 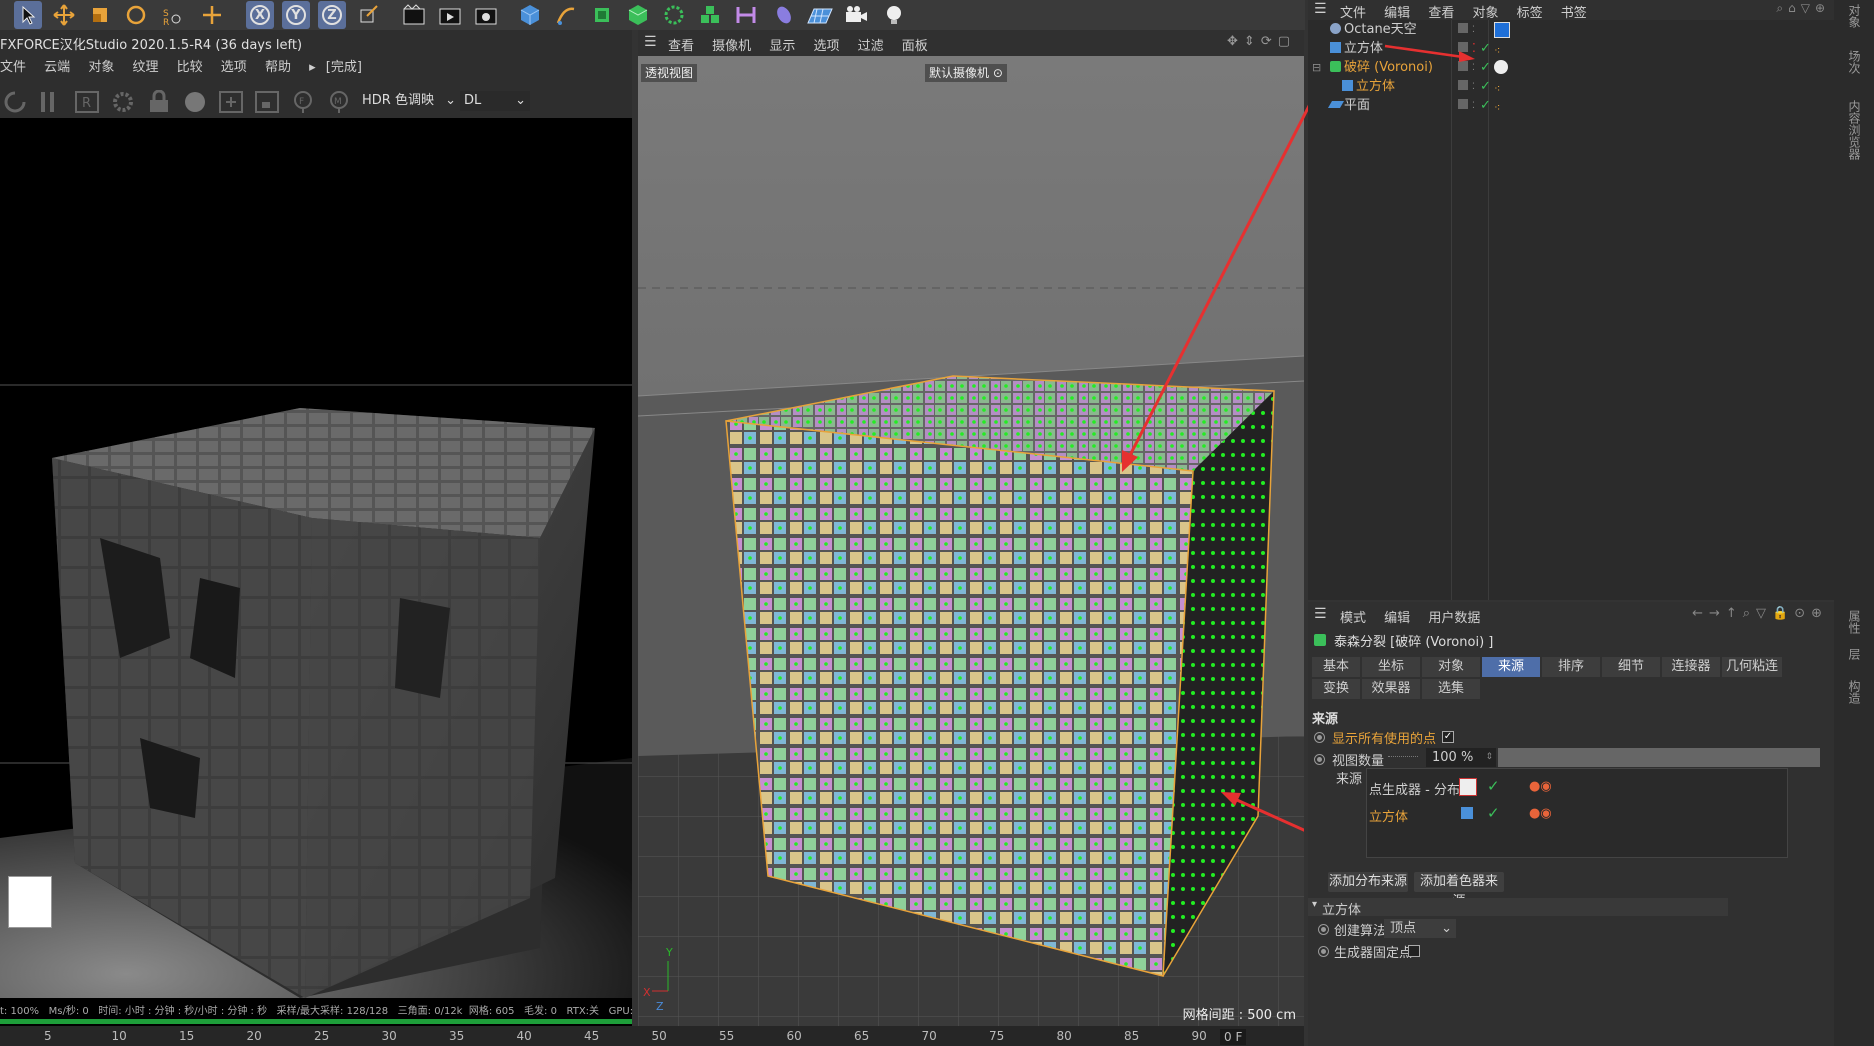 I want to click on tab-sorting: 排序, so click(x=1571, y=667).